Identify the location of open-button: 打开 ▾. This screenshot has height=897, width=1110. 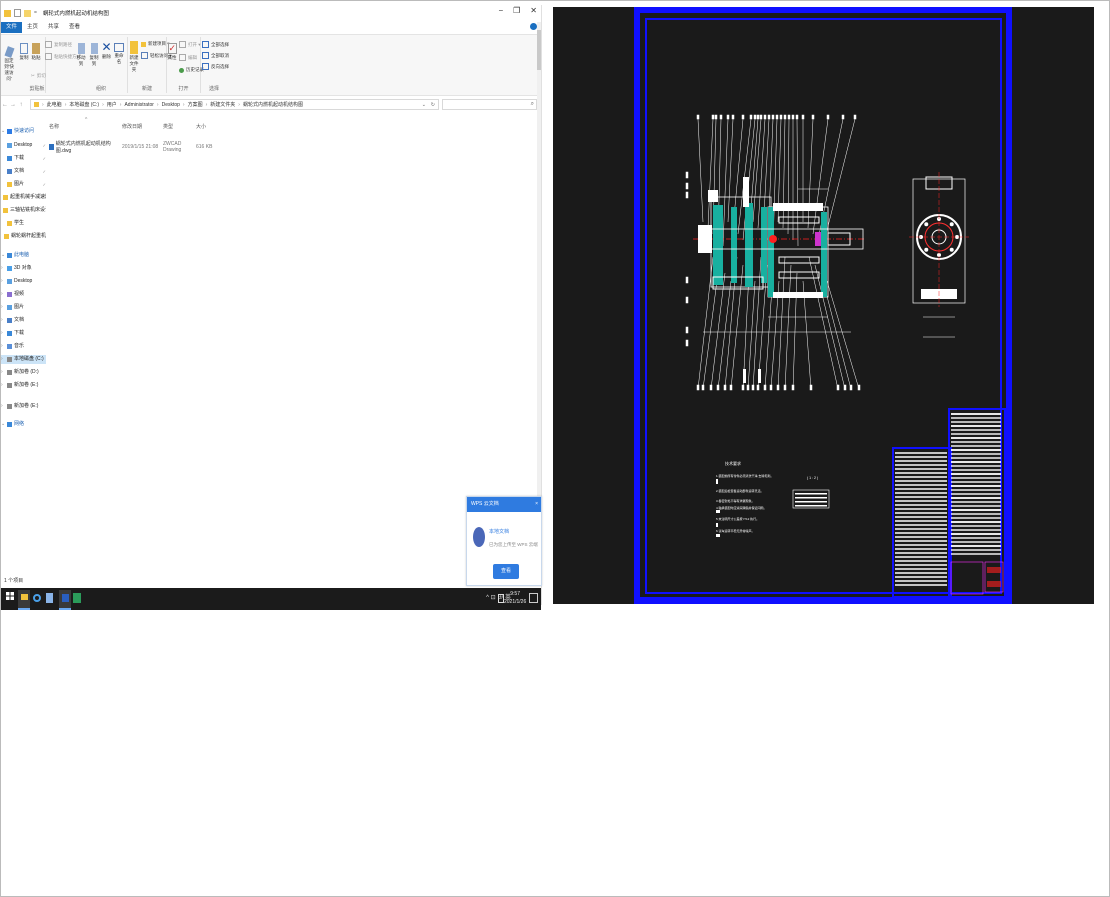
(190, 44).